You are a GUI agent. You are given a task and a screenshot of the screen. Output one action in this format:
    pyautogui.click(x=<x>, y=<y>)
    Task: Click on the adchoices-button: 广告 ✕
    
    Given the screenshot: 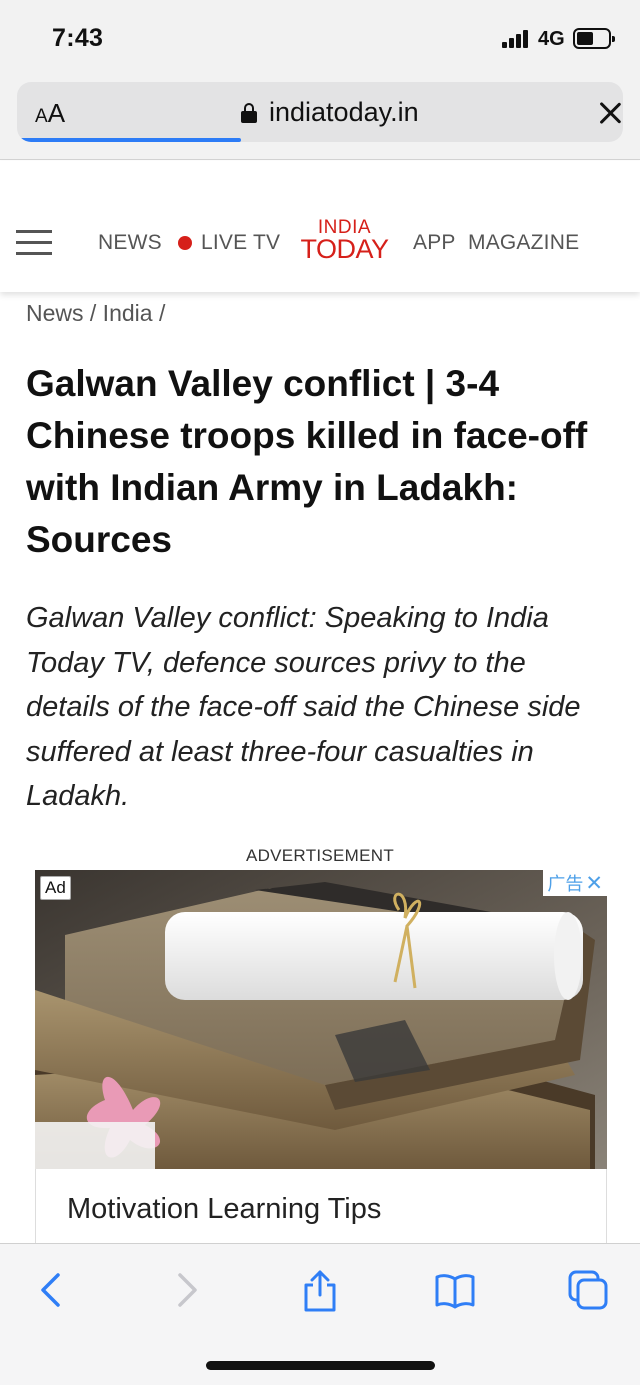 What is the action you would take?
    pyautogui.click(x=575, y=883)
    